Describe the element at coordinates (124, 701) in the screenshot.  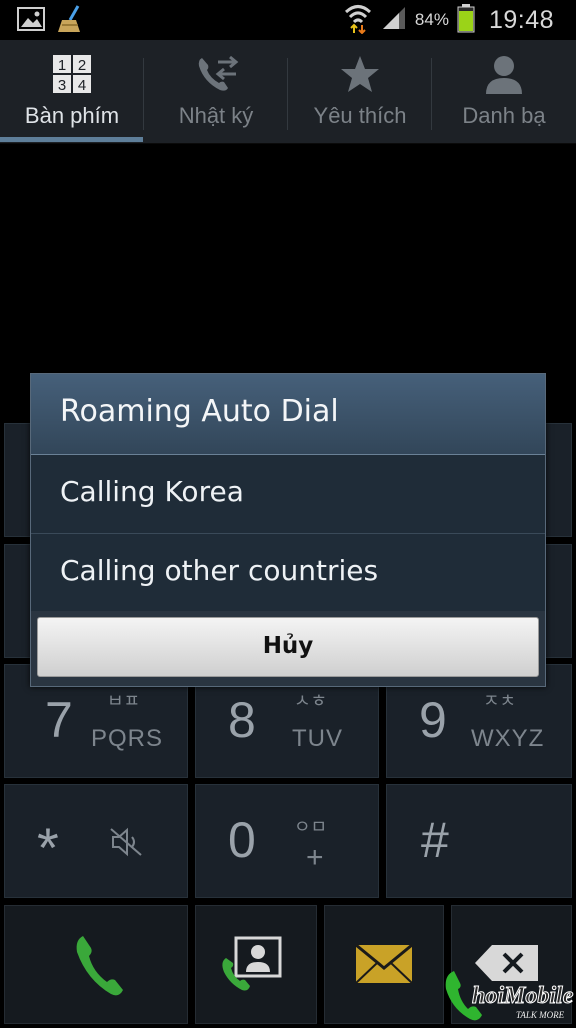
I see `key-korean: ㅂㅍ` at that location.